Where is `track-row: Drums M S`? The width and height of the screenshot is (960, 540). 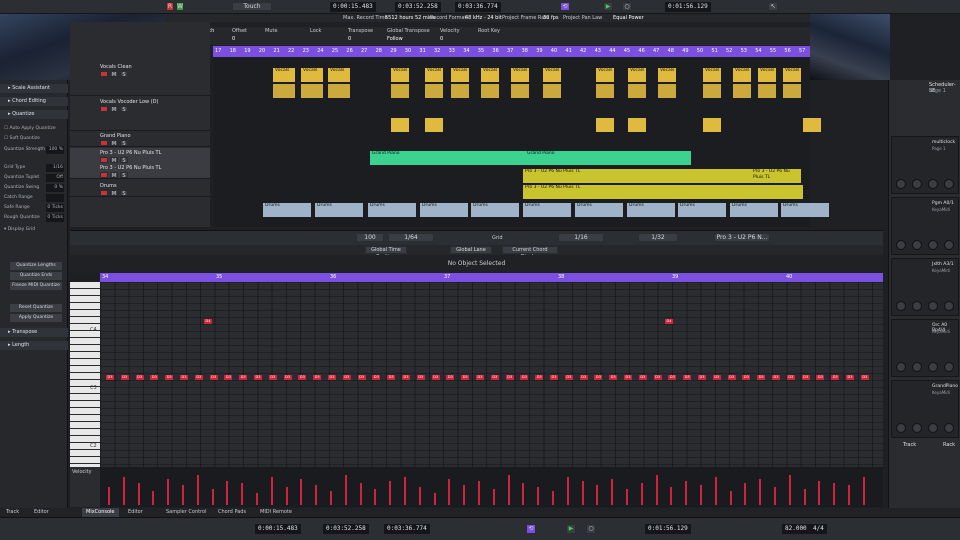
track-row: Drums M S is located at coordinates (140, 189).